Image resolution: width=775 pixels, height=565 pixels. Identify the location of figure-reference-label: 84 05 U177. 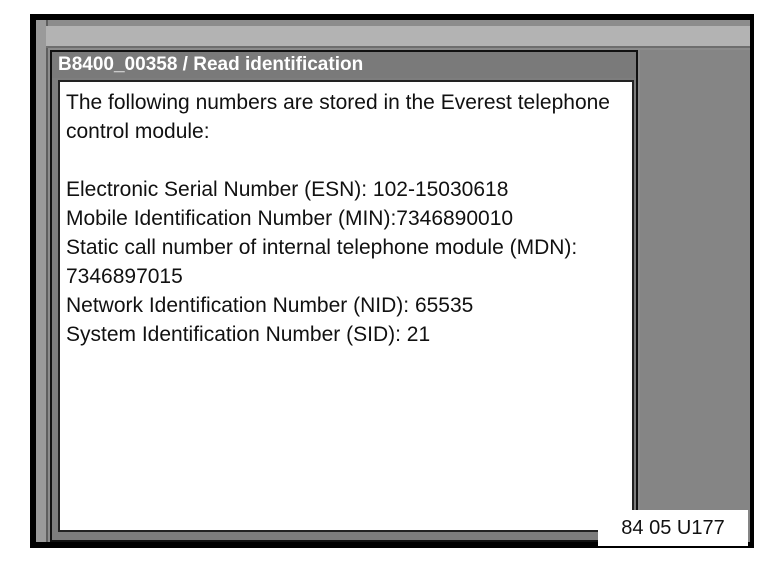
(673, 528).